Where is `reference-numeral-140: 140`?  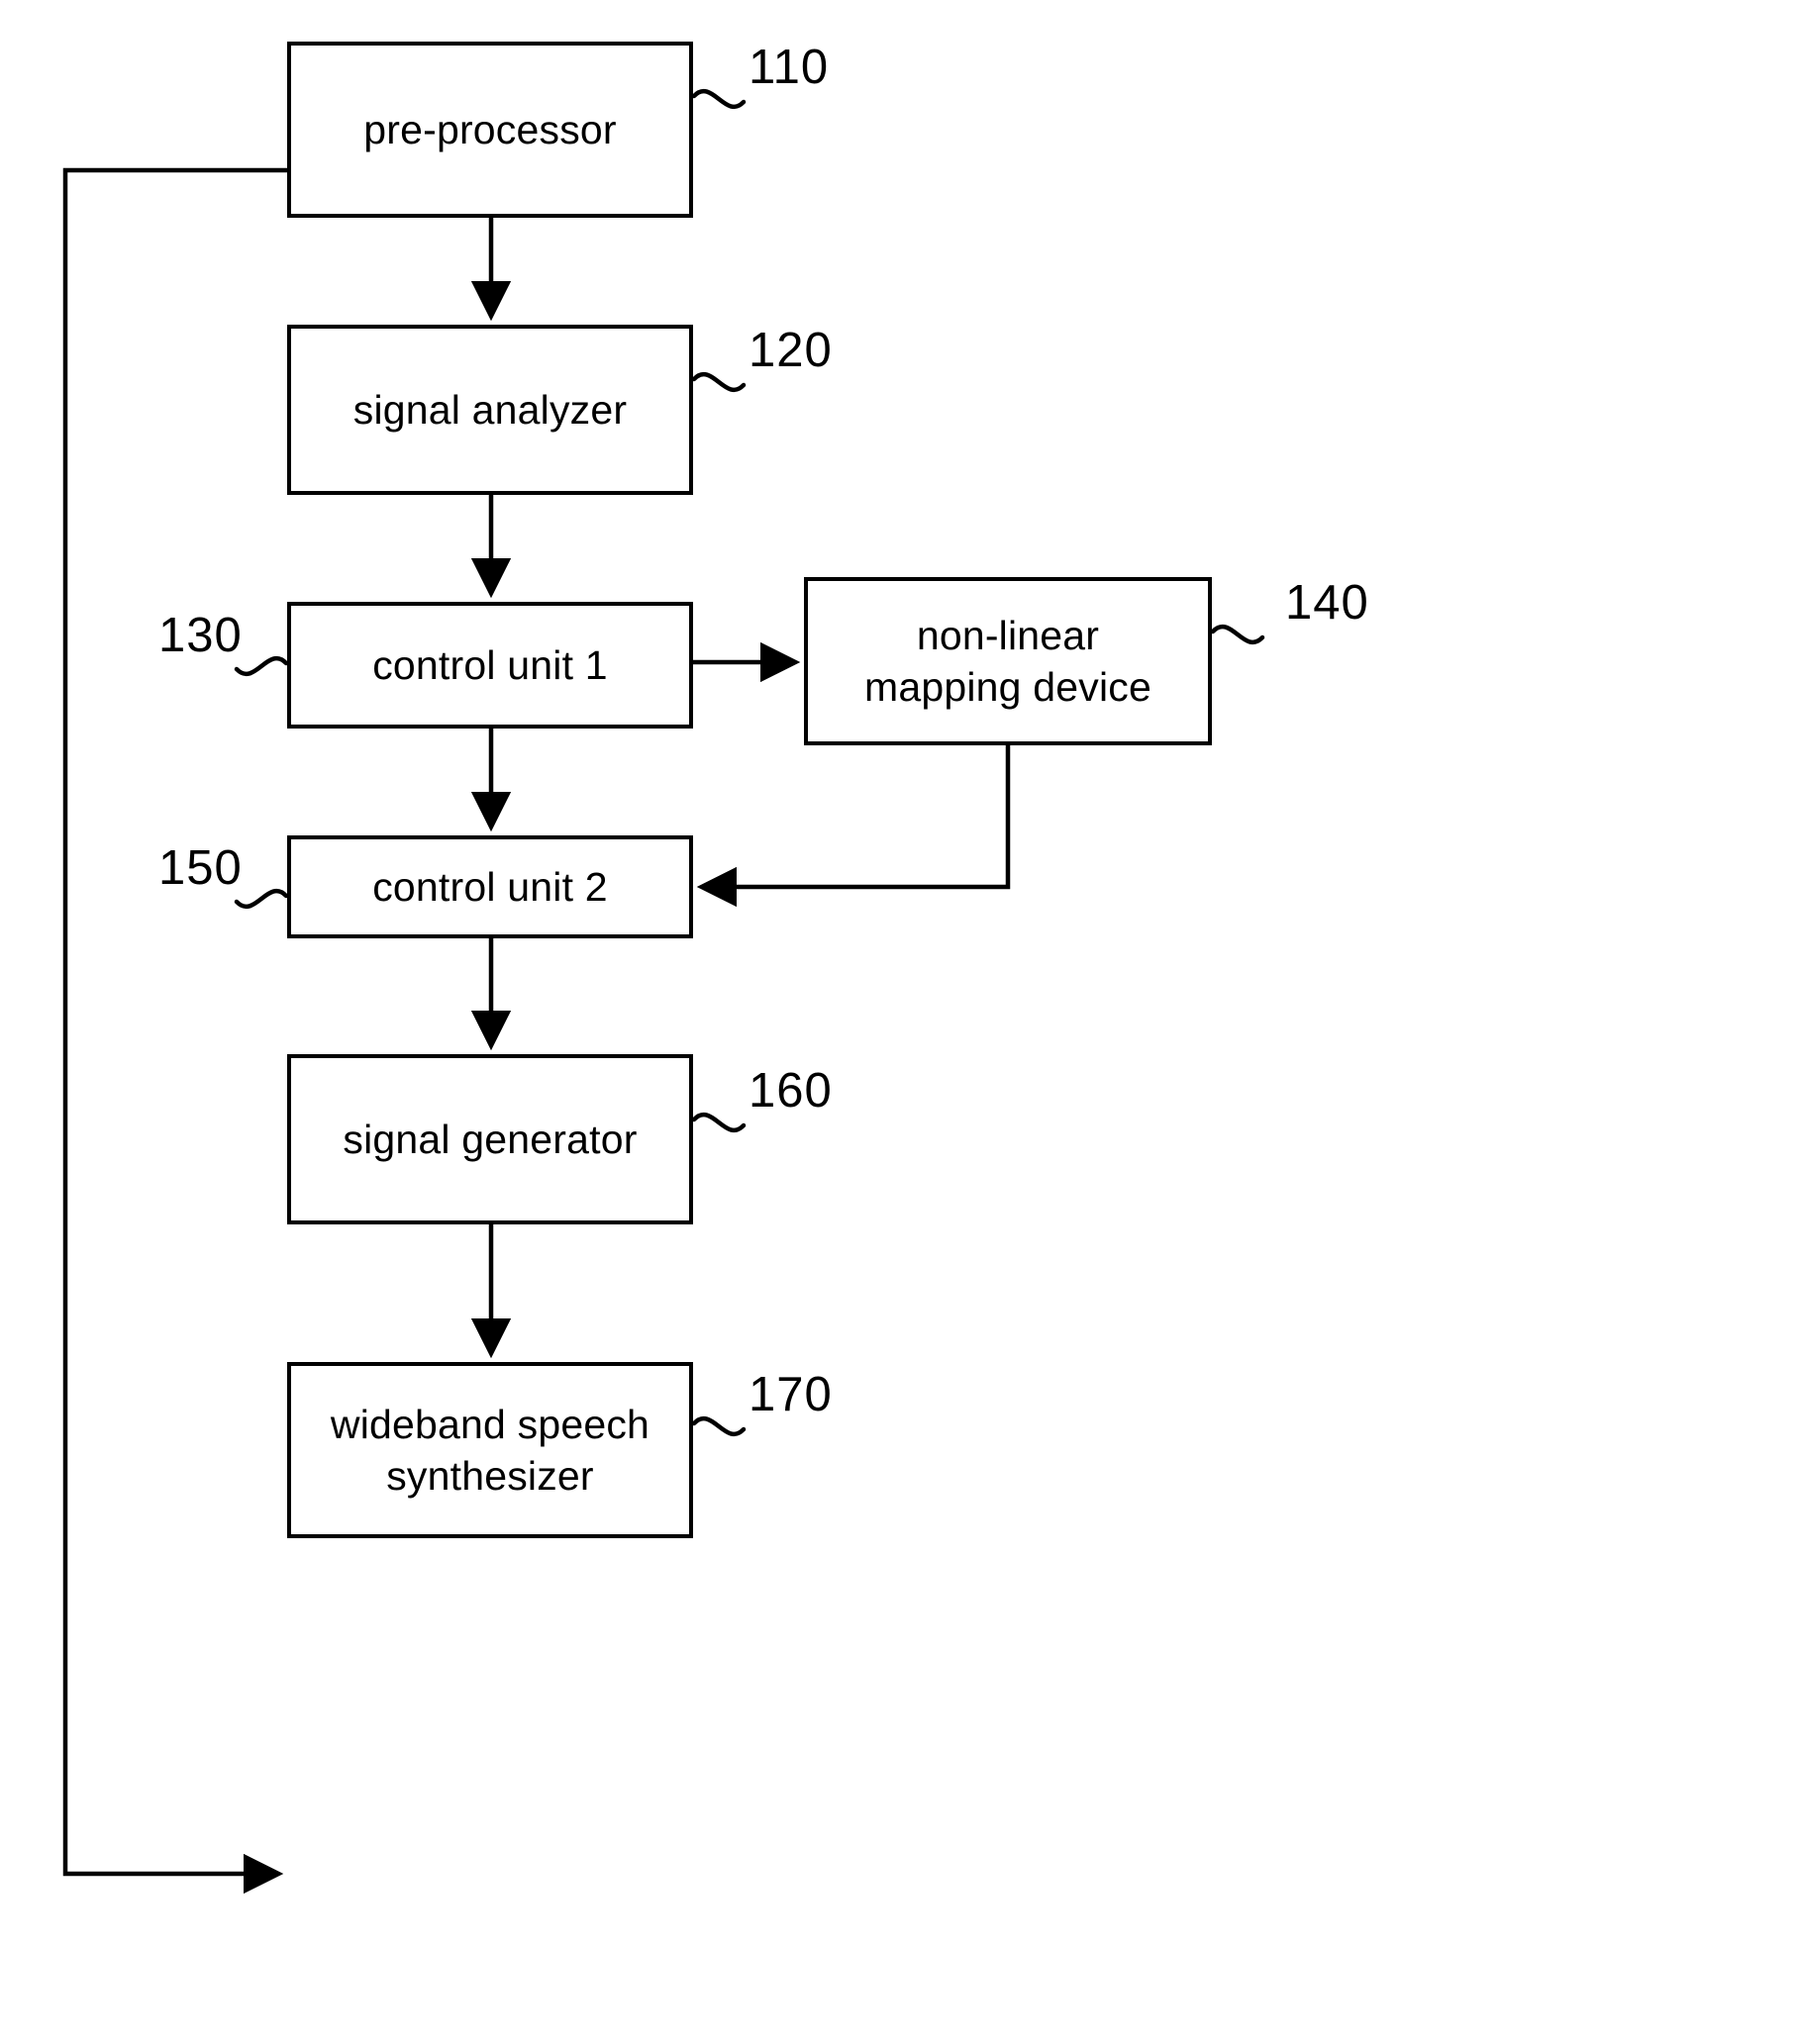
reference-numeral-140: 140 is located at coordinates (1327, 603).